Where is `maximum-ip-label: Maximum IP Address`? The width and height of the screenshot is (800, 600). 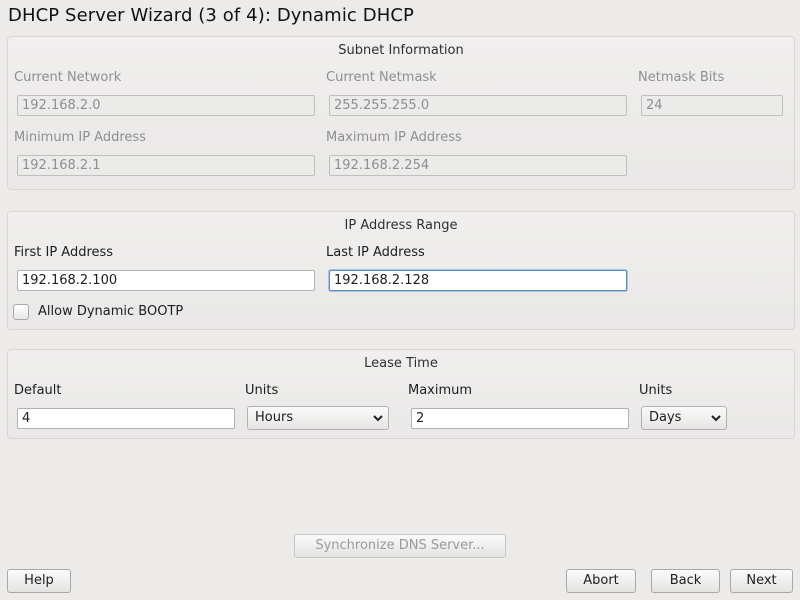
maximum-ip-label: Maximum IP Address is located at coordinates (394, 137).